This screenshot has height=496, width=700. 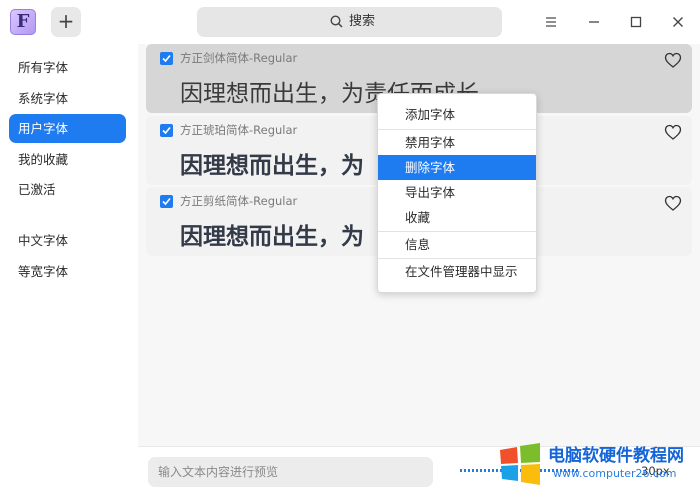 What do you see at coordinates (636, 22) in the screenshot?
I see `maximize-icon` at bounding box center [636, 22].